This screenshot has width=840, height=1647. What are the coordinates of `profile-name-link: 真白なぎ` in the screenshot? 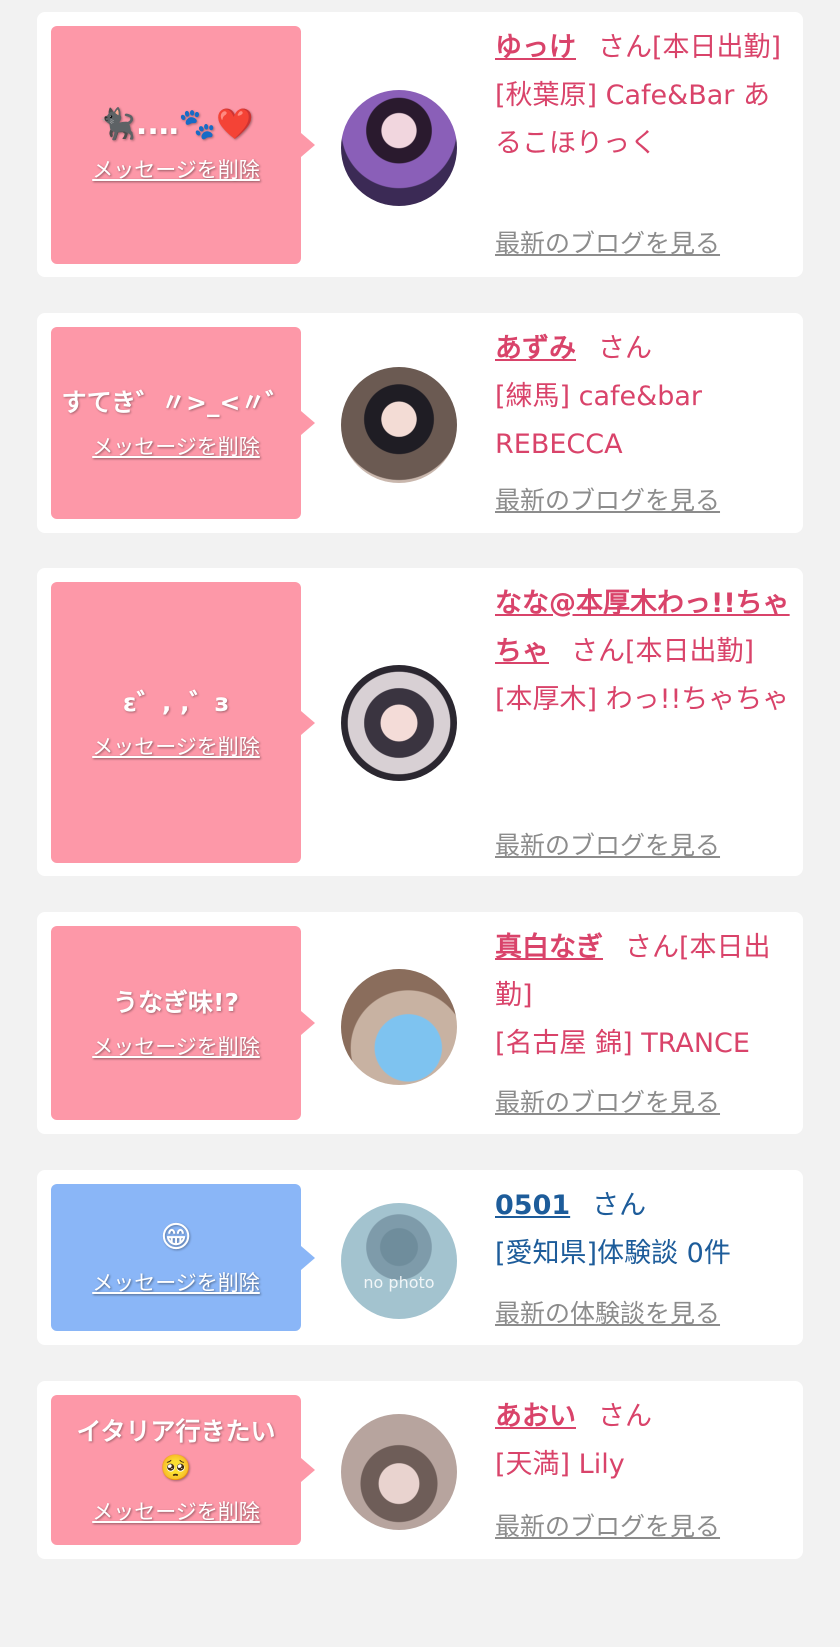 It's located at (549, 947).